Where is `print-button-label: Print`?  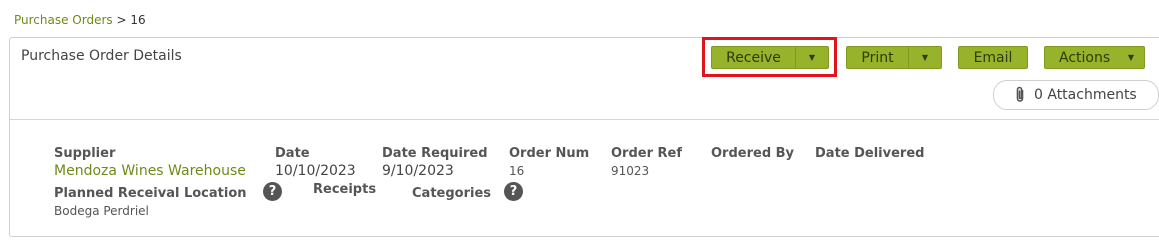
print-button-label: Print is located at coordinates (877, 57).